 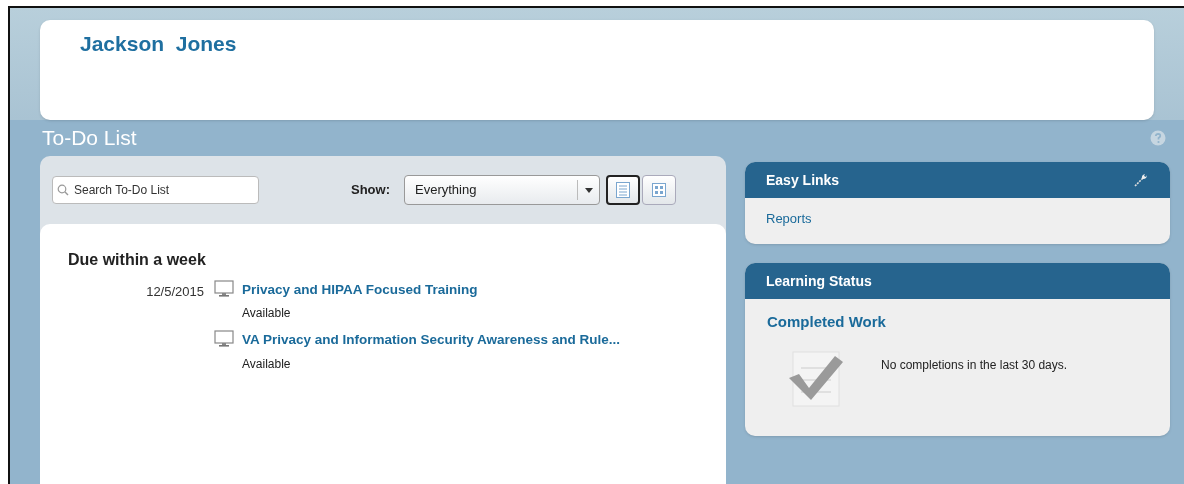 What do you see at coordinates (588, 190) in the screenshot?
I see `caret-icon` at bounding box center [588, 190].